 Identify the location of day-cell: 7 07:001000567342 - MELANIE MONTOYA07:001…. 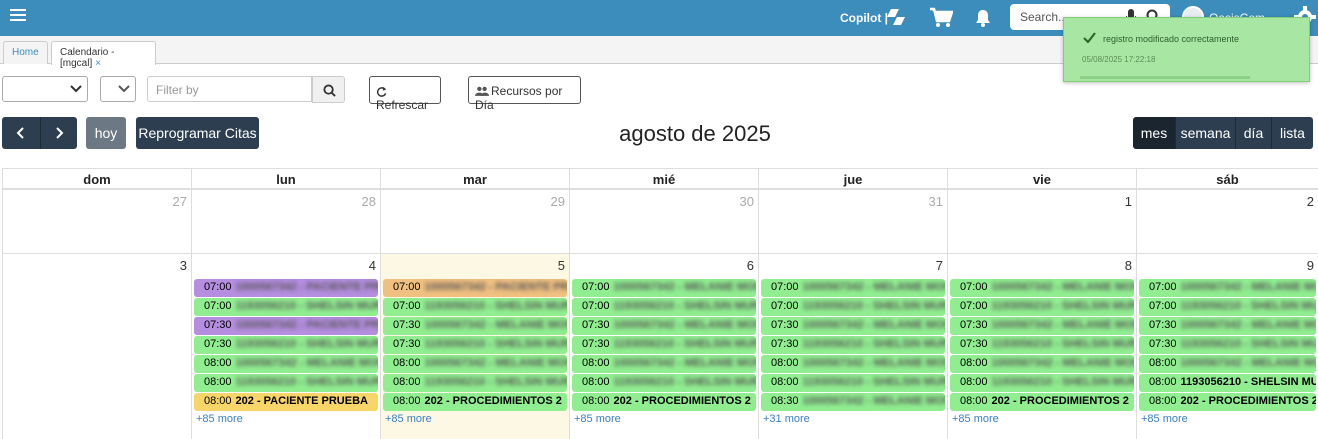
(852, 346).